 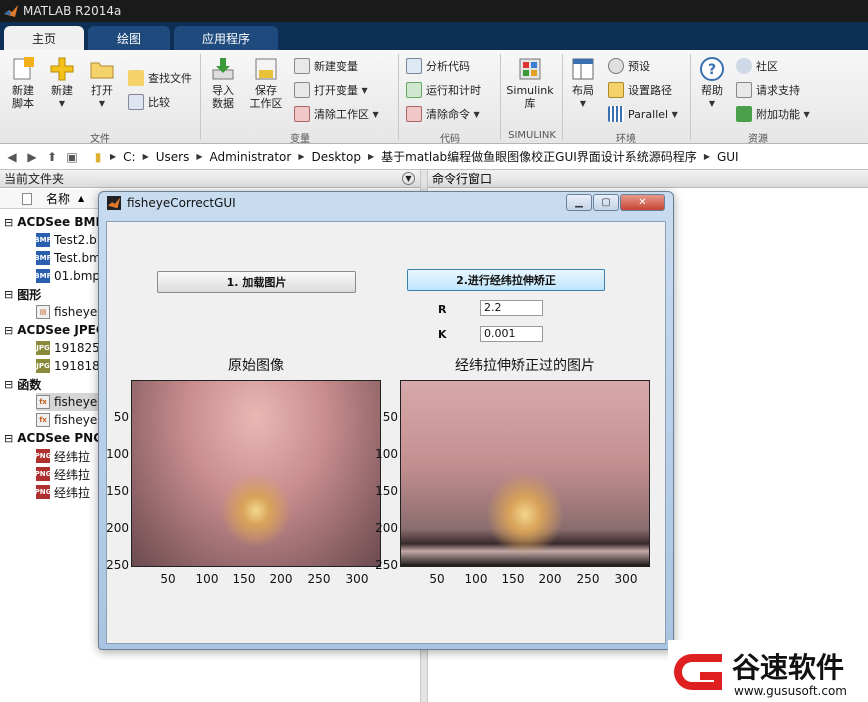 What do you see at coordinates (44, 38) in the screenshot?
I see `tab-home: 主页` at bounding box center [44, 38].